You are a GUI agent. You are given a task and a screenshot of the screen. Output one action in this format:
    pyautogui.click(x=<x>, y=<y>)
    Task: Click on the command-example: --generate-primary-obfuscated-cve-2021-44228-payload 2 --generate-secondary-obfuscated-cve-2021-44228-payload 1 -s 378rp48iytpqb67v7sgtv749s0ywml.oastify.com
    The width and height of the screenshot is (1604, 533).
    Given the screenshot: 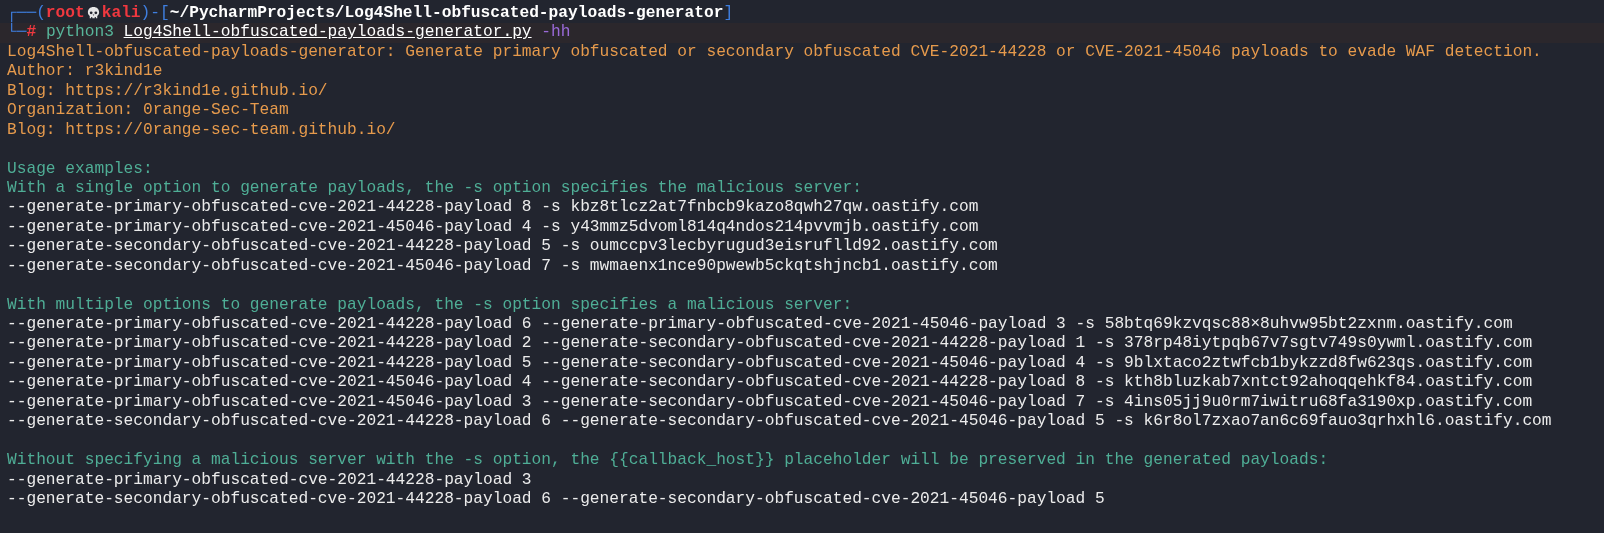 What is the action you would take?
    pyautogui.click(x=770, y=344)
    